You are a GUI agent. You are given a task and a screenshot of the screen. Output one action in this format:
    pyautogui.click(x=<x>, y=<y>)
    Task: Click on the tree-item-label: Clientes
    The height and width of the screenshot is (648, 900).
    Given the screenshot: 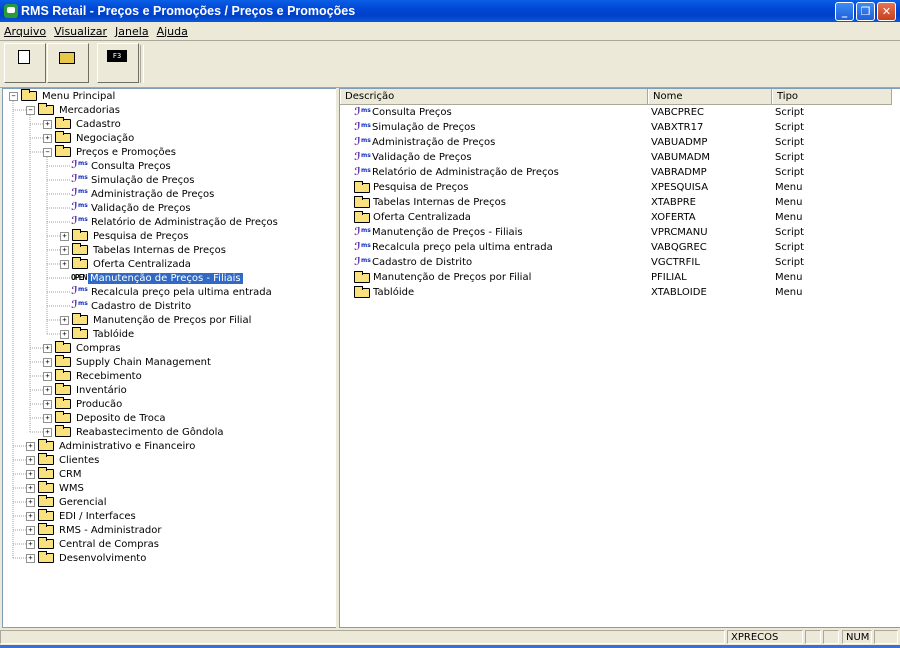 What is the action you would take?
    pyautogui.click(x=79, y=460)
    